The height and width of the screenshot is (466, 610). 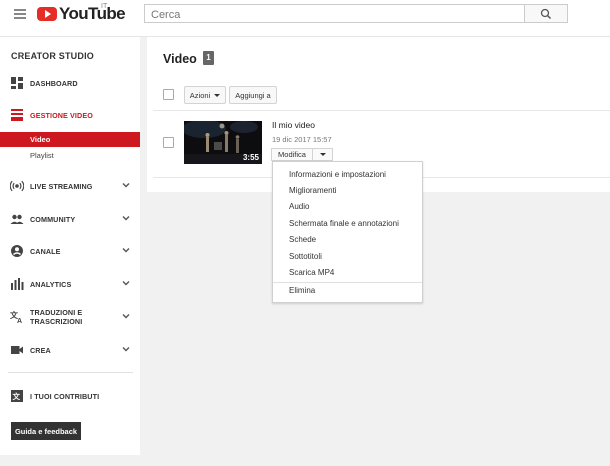 I want to click on menu-icon, so click(x=20, y=14).